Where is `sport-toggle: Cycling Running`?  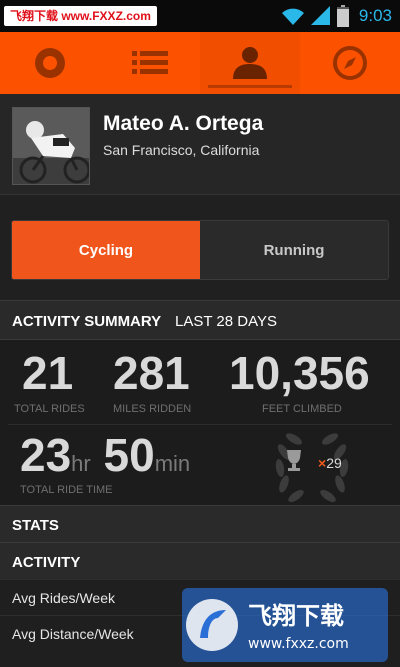
sport-toggle: Cycling Running is located at coordinates (200, 250).